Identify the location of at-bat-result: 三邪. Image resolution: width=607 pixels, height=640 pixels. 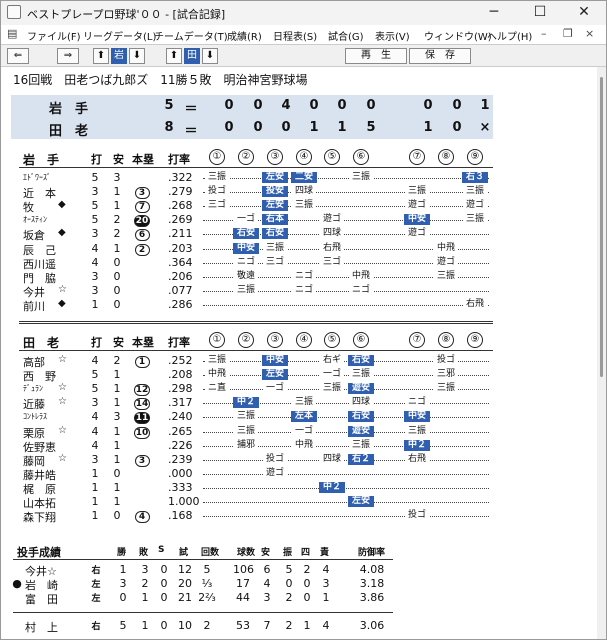
(446, 375).